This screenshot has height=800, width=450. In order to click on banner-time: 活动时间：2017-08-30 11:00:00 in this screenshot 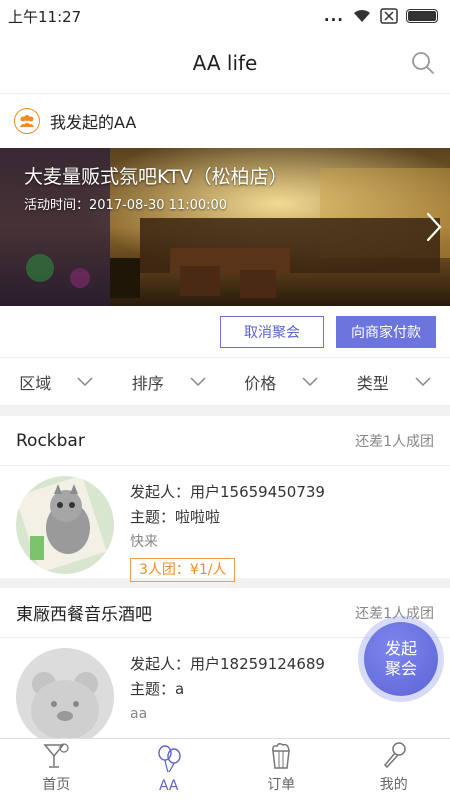, I will do `click(126, 205)`.